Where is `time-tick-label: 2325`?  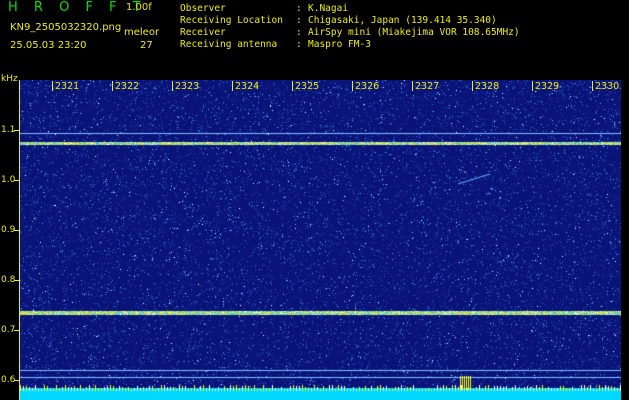 time-tick-label: 2325 is located at coordinates (307, 86).